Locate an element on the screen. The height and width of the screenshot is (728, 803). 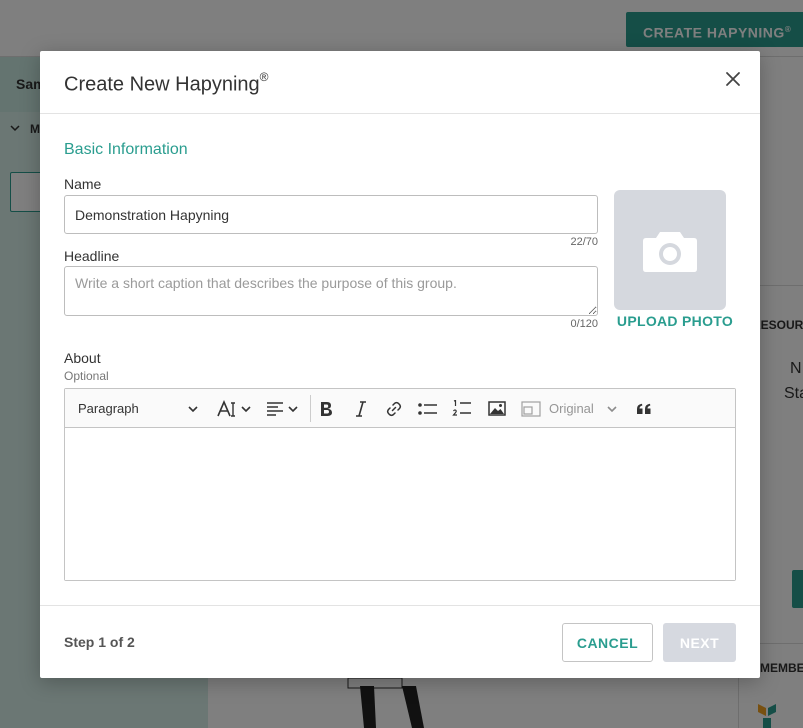
paragraph-style-dropdown: Paragraph is located at coordinates (140, 408).